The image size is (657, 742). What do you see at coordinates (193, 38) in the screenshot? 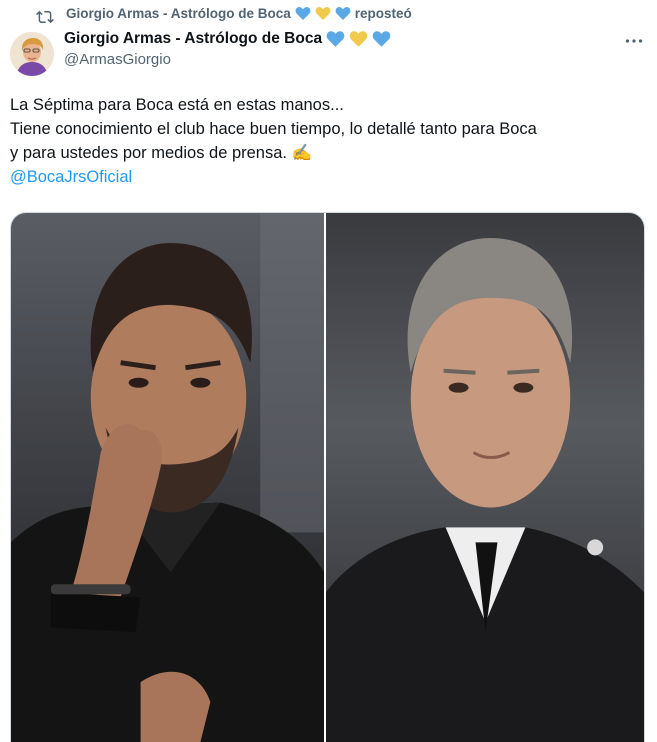
I see `author-display-name: Giorgio Armas - Astrólogo de Boca` at bounding box center [193, 38].